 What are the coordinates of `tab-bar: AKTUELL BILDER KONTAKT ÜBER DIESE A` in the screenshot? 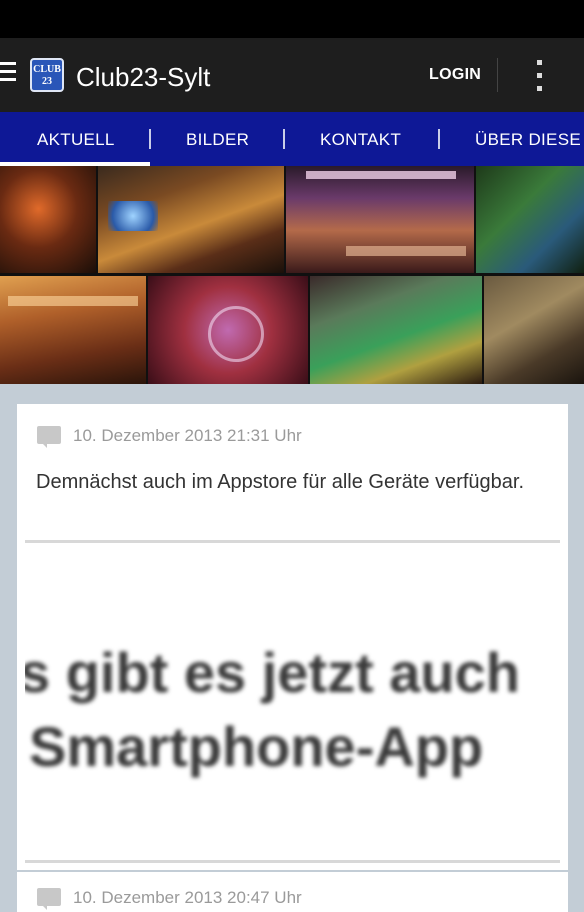 It's located at (292, 139).